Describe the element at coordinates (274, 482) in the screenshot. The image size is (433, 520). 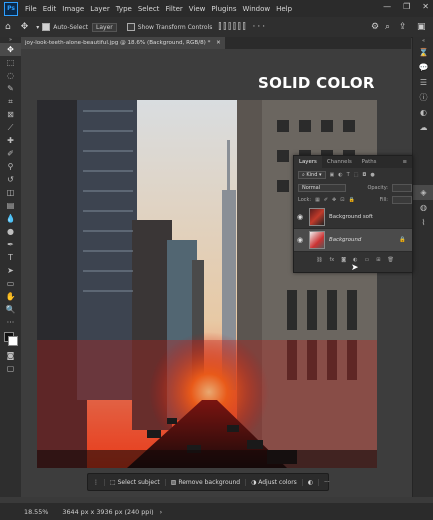
I see `adjust-colors-button: ◑ Adjust colors` at that location.